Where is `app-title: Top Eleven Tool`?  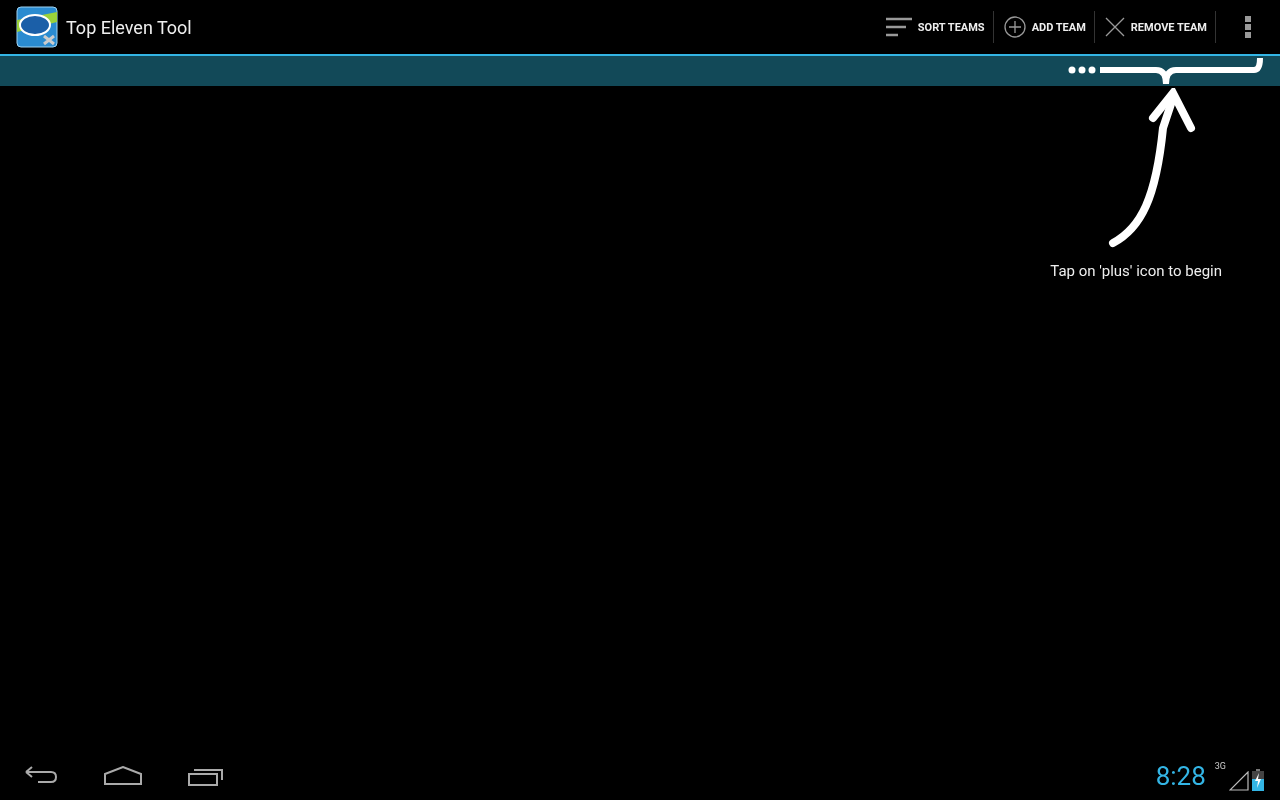
app-title: Top Eleven Tool is located at coordinates (129, 27).